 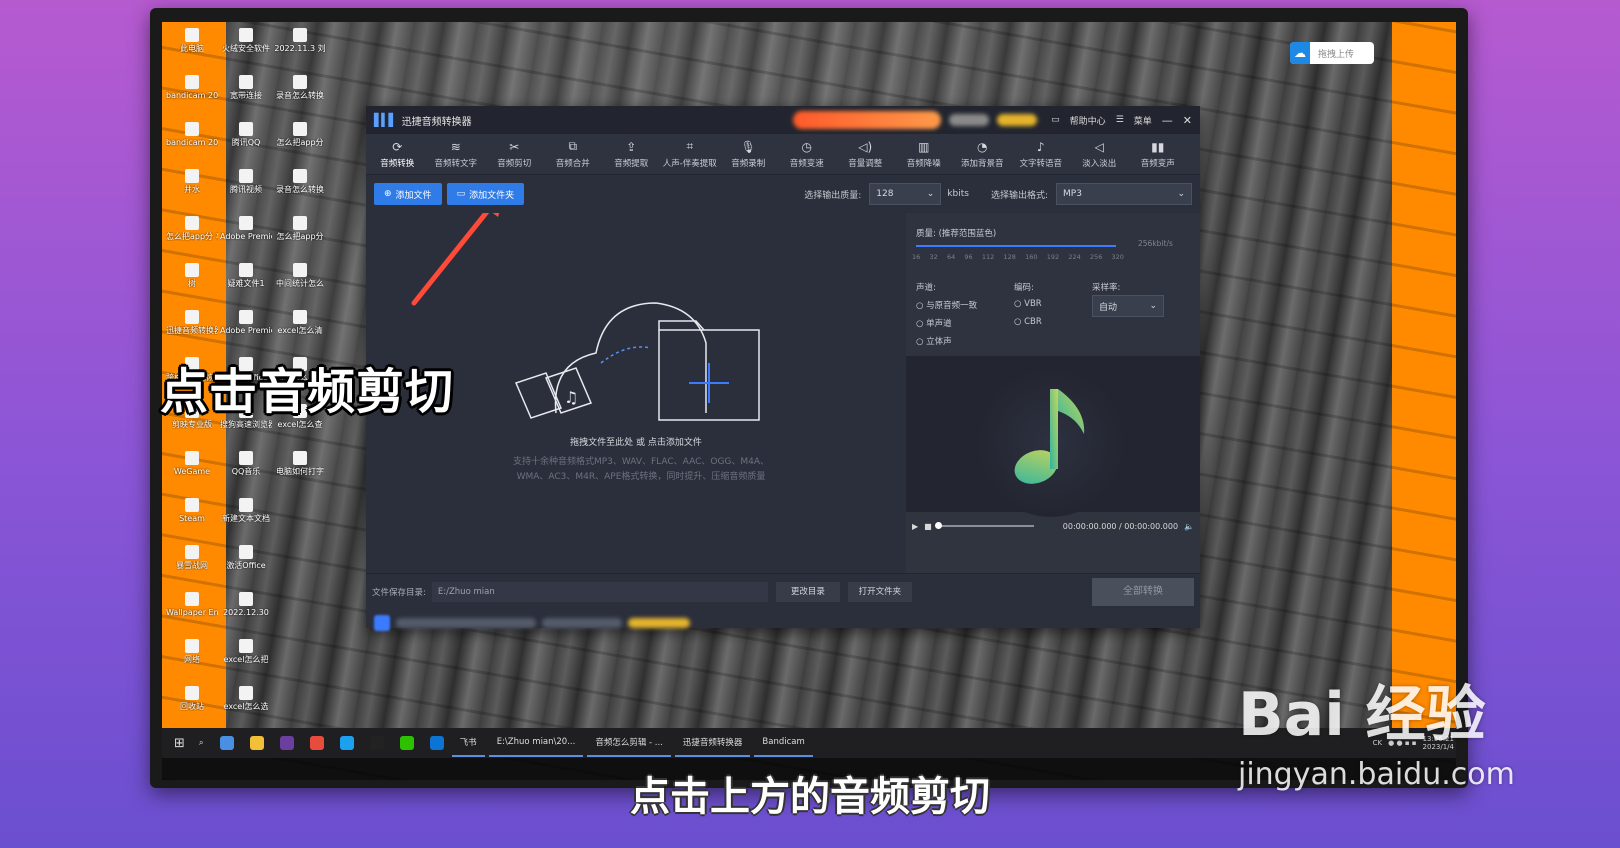 I want to click on taskbar-task: 迅捷音频转换器, so click(x=712, y=743).